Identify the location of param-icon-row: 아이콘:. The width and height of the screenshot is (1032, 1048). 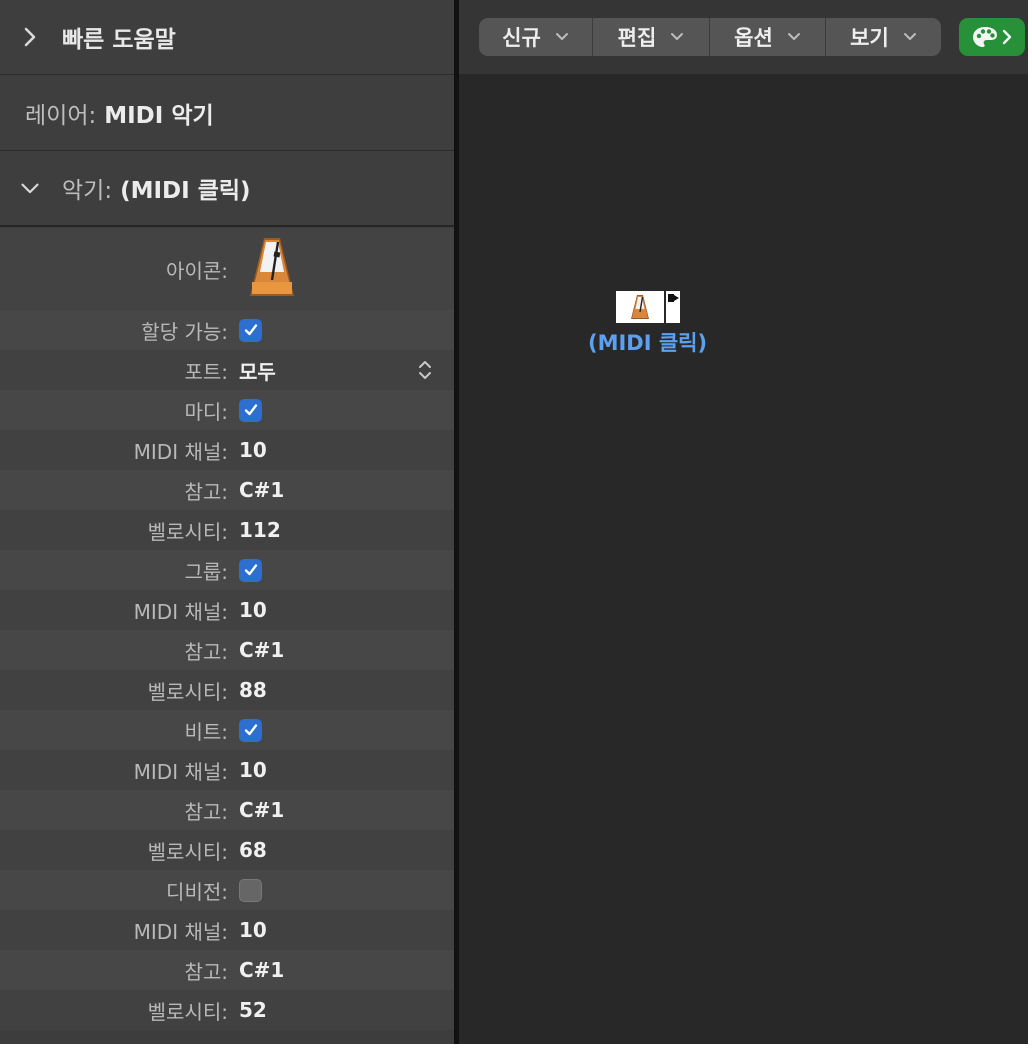
(227, 269).